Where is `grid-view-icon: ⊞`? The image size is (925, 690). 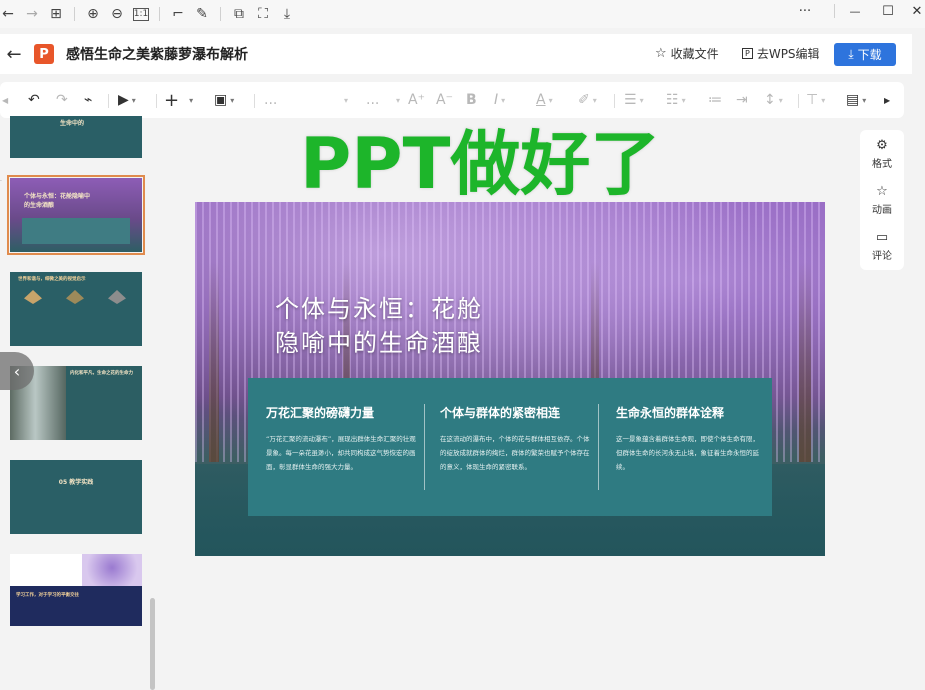 grid-view-icon: ⊞ is located at coordinates (56, 14).